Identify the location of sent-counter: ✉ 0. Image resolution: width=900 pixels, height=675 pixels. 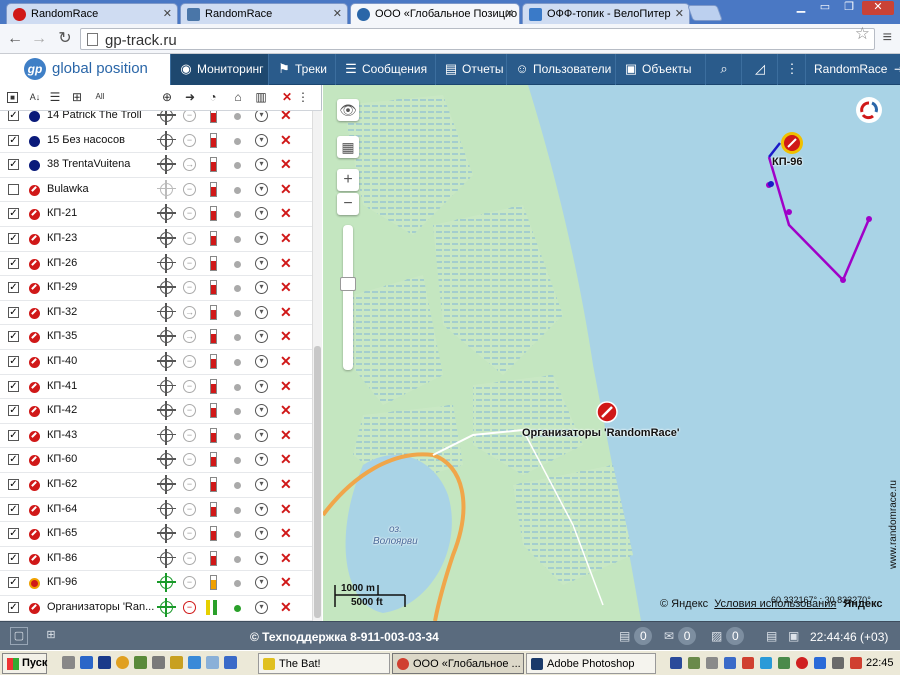
(680, 636).